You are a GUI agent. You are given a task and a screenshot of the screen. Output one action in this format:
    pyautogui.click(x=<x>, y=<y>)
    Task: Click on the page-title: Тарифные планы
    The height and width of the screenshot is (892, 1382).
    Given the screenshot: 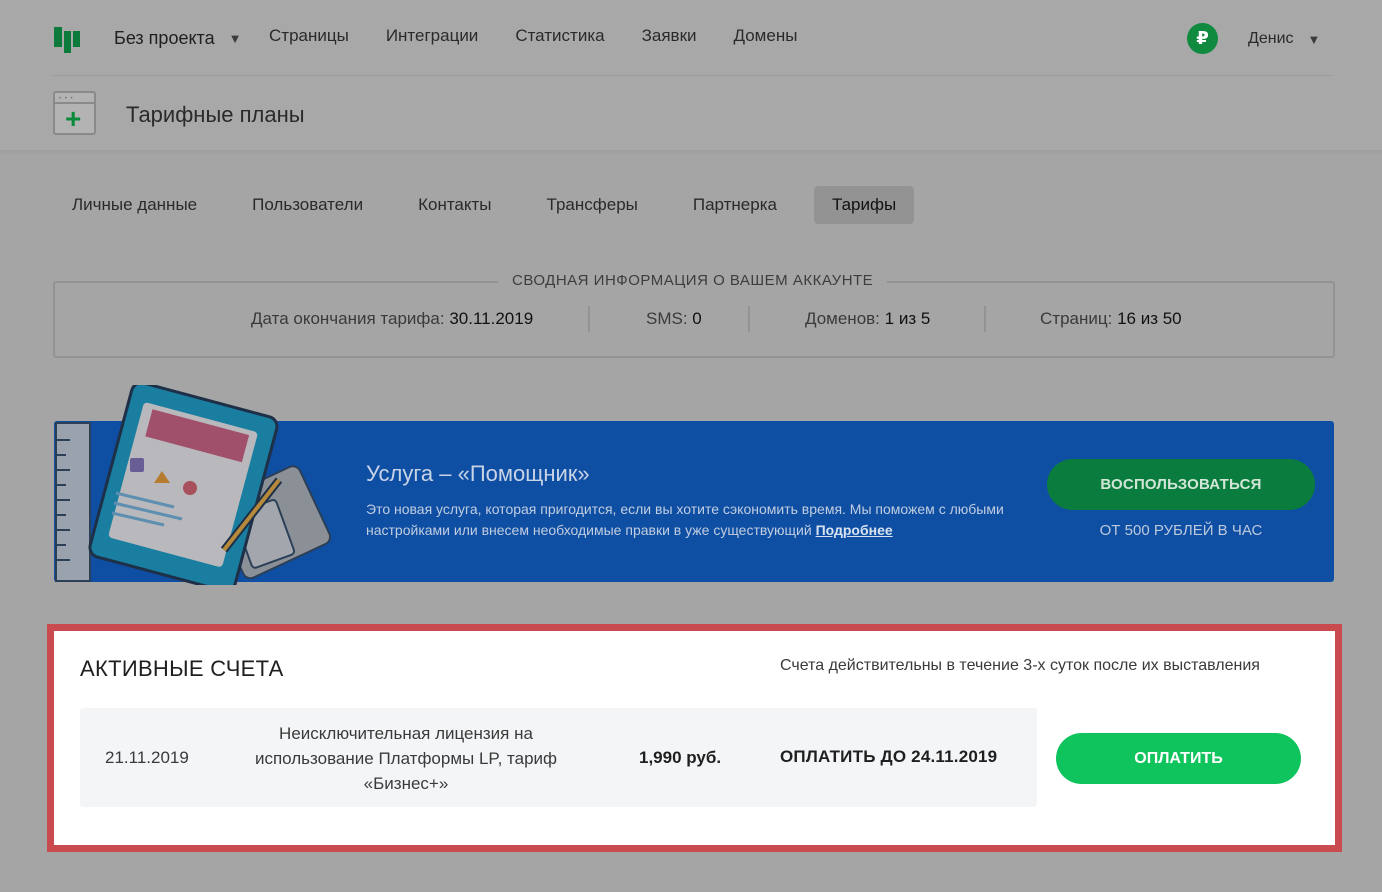 What is the action you would take?
    pyautogui.click(x=215, y=114)
    